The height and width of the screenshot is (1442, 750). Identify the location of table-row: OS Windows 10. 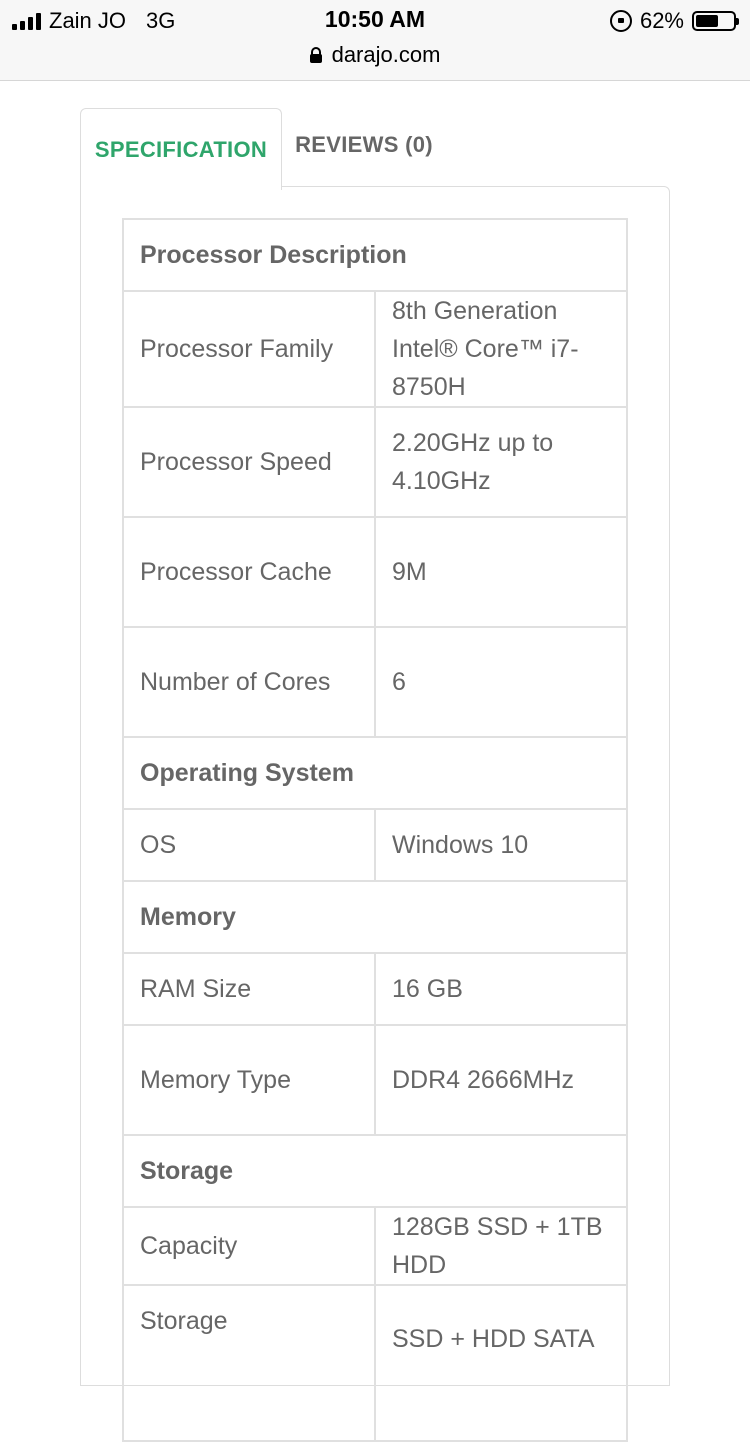
(375, 845).